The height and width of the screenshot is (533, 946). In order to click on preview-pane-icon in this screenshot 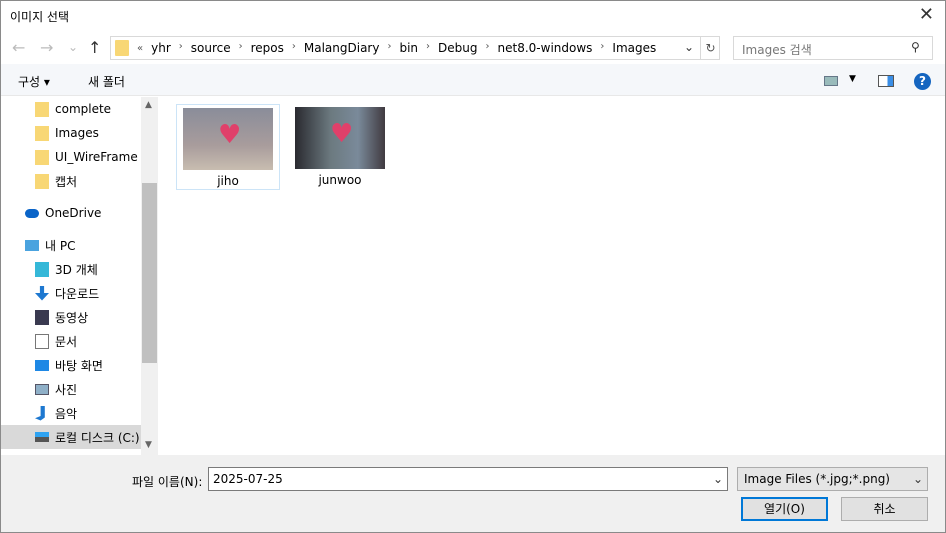, I will do `click(886, 81)`.